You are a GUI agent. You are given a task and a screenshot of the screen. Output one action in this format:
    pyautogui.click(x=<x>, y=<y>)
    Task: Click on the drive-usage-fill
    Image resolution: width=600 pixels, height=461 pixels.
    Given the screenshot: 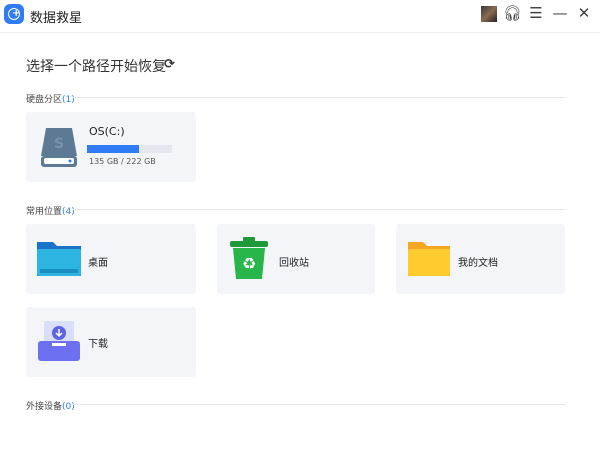 What is the action you would take?
    pyautogui.click(x=113, y=149)
    